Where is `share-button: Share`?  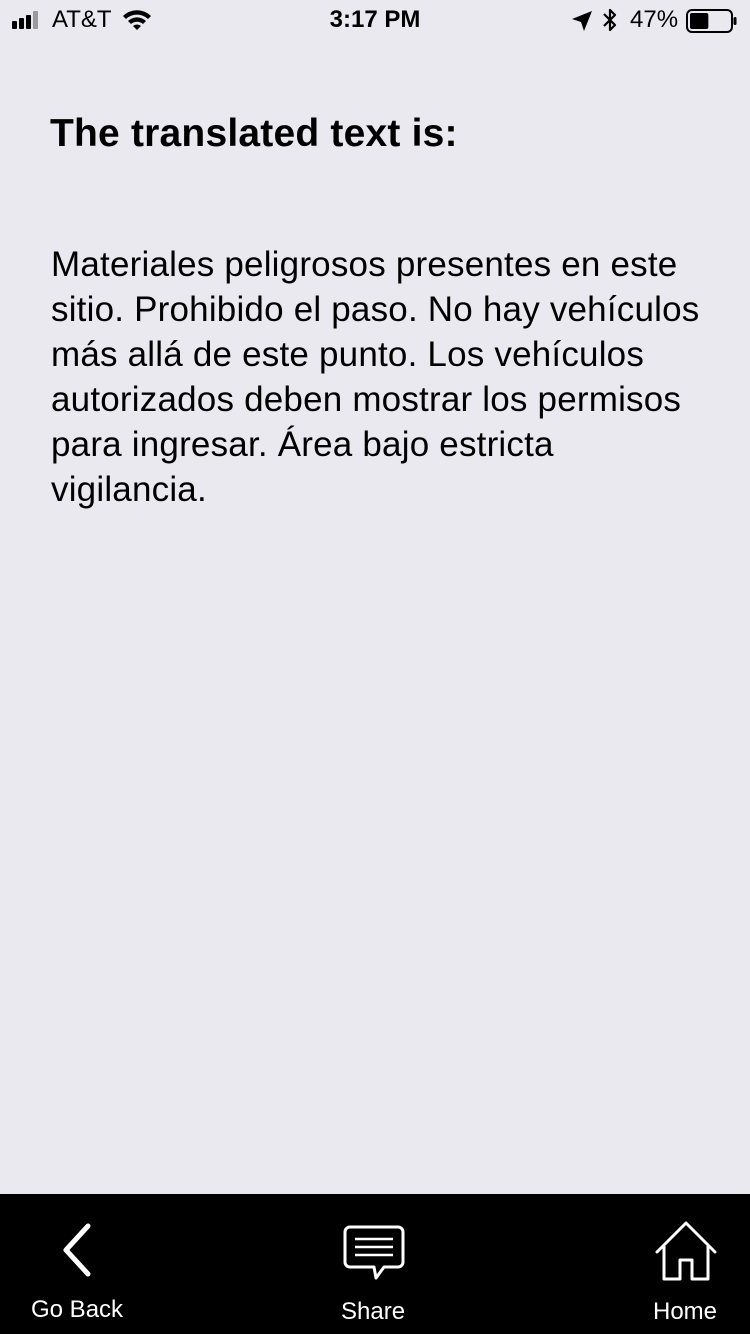 share-button: Share is located at coordinates (375, 1264).